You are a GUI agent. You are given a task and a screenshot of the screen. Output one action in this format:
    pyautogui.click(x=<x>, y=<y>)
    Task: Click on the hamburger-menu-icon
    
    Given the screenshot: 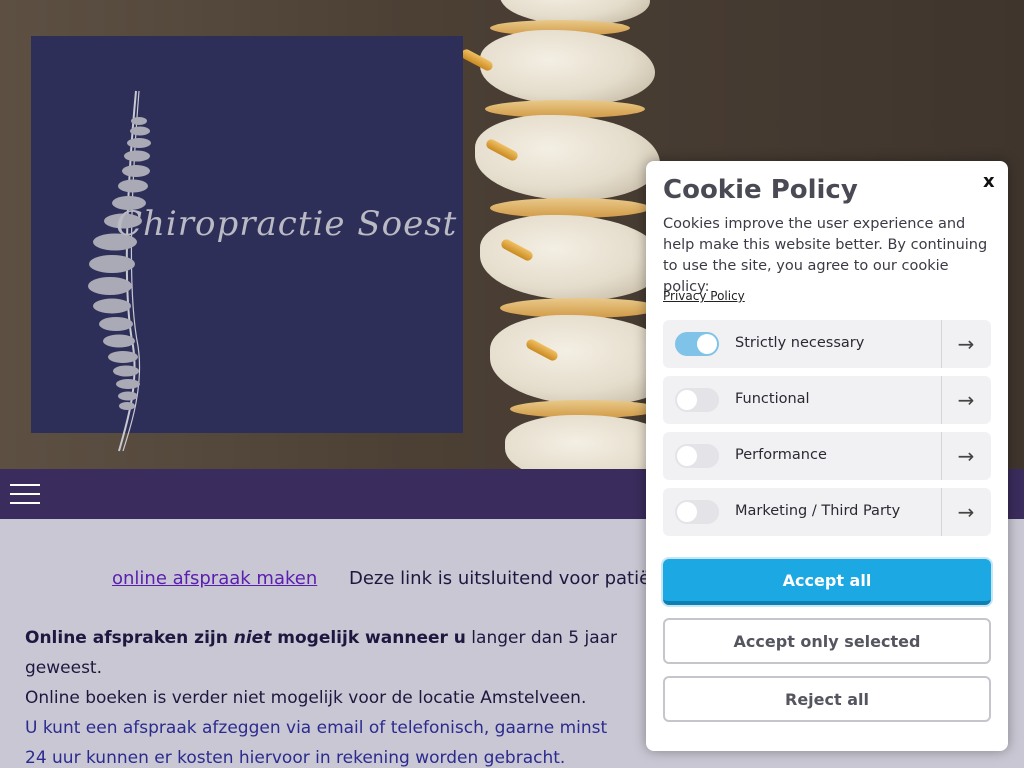 What is the action you would take?
    pyautogui.click(x=25, y=494)
    